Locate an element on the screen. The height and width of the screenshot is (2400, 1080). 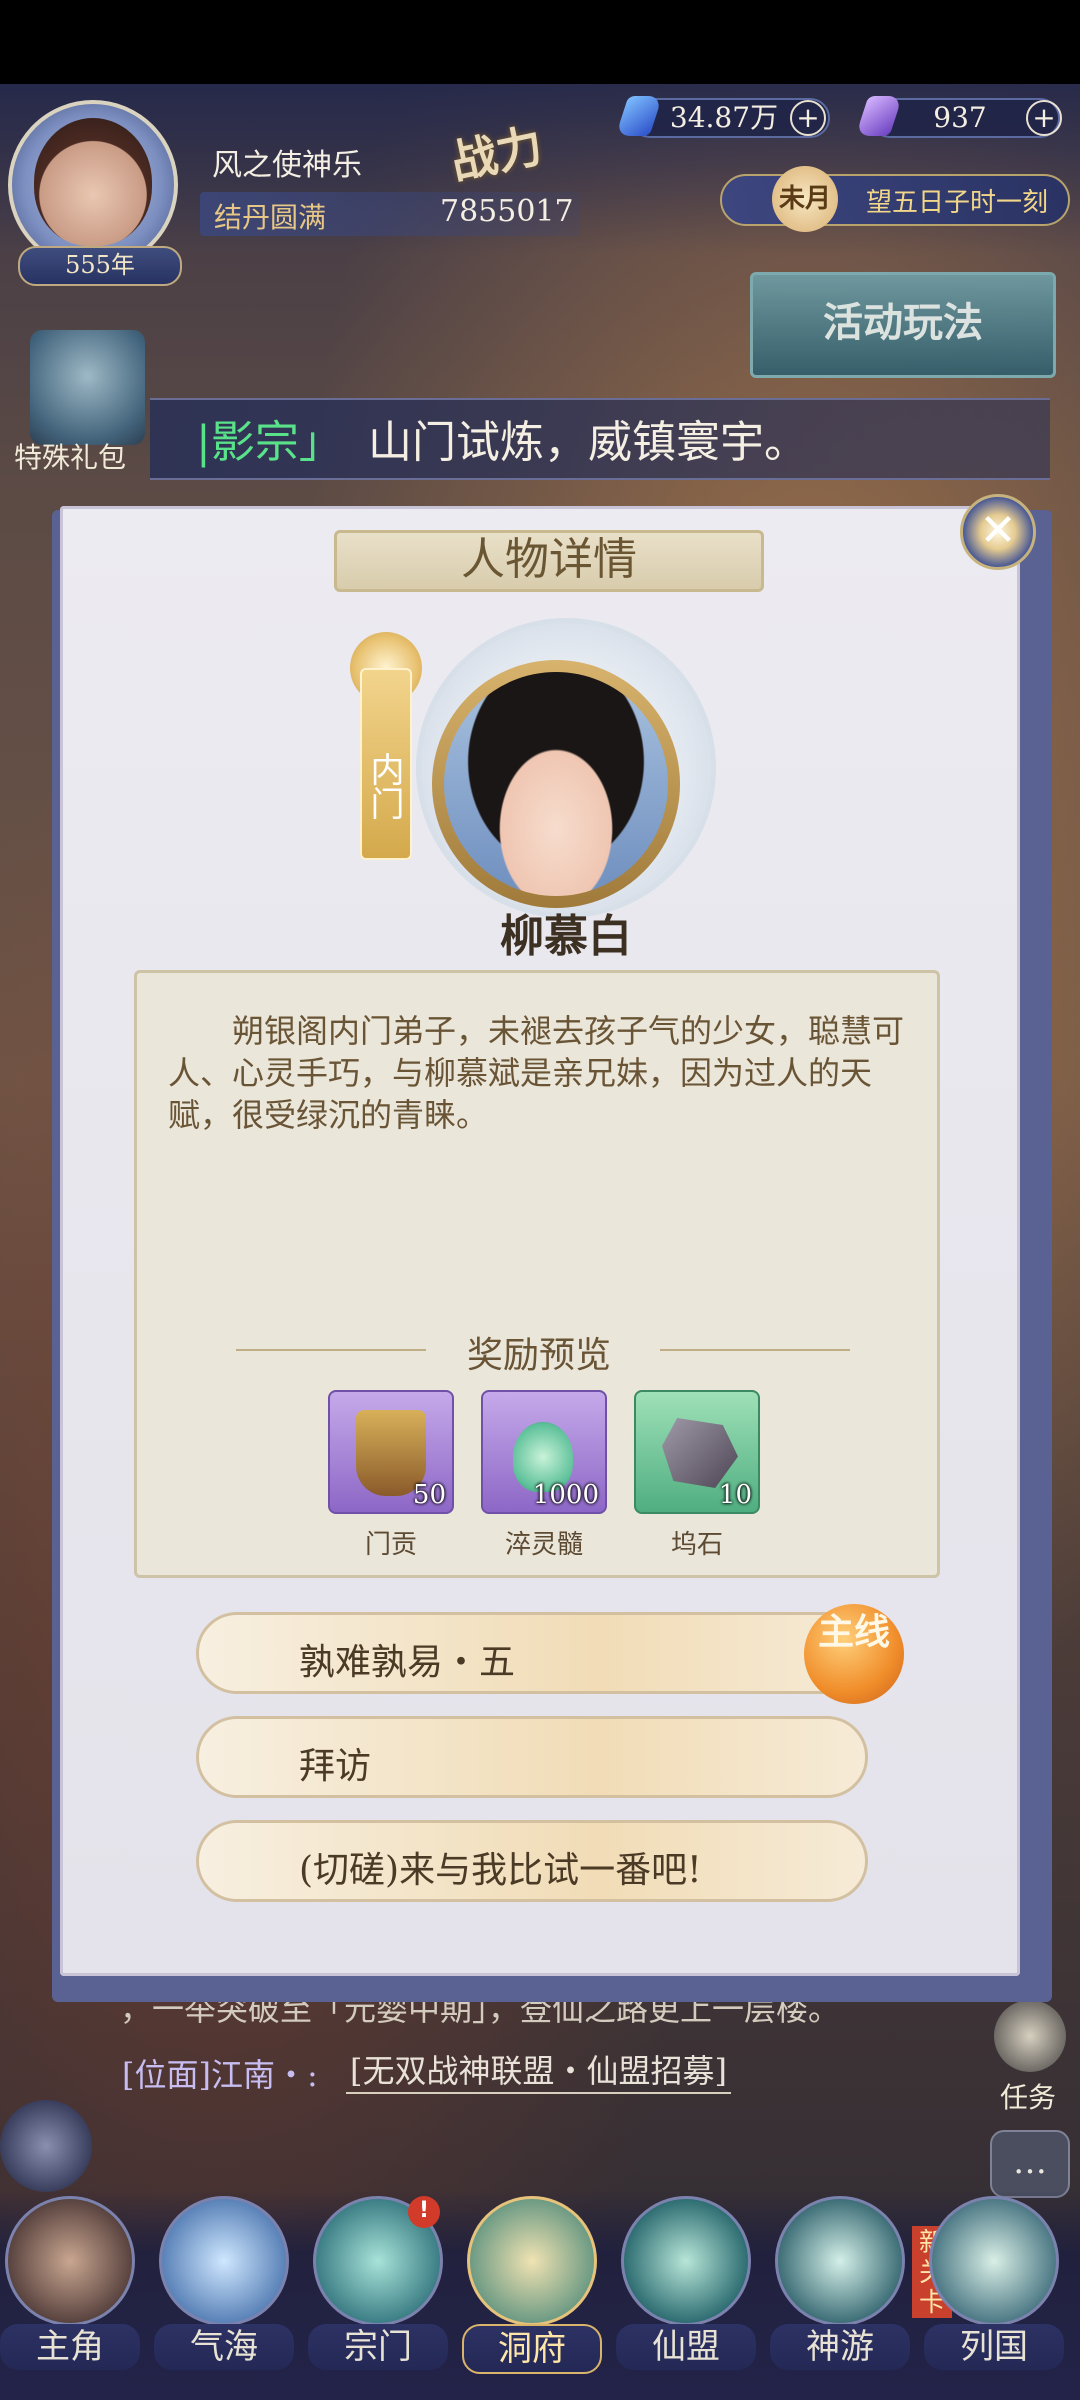
nav-label: 仙盟 is located at coordinates (686, 2347).